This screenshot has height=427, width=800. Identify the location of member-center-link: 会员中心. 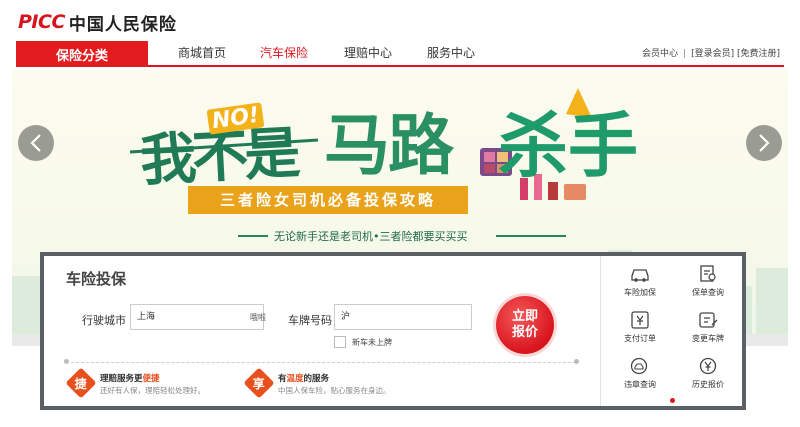
(660, 54).